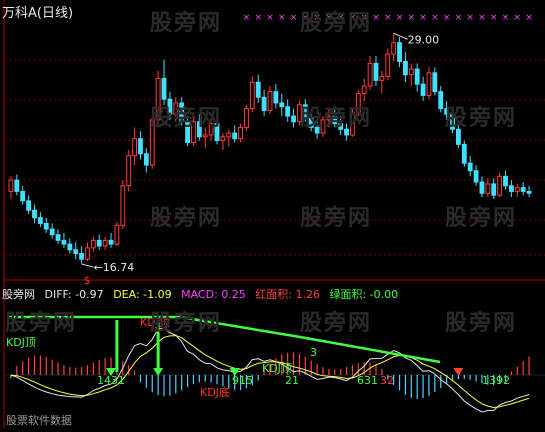  I want to click on indicator-label: KDJ顶, so click(21, 342).